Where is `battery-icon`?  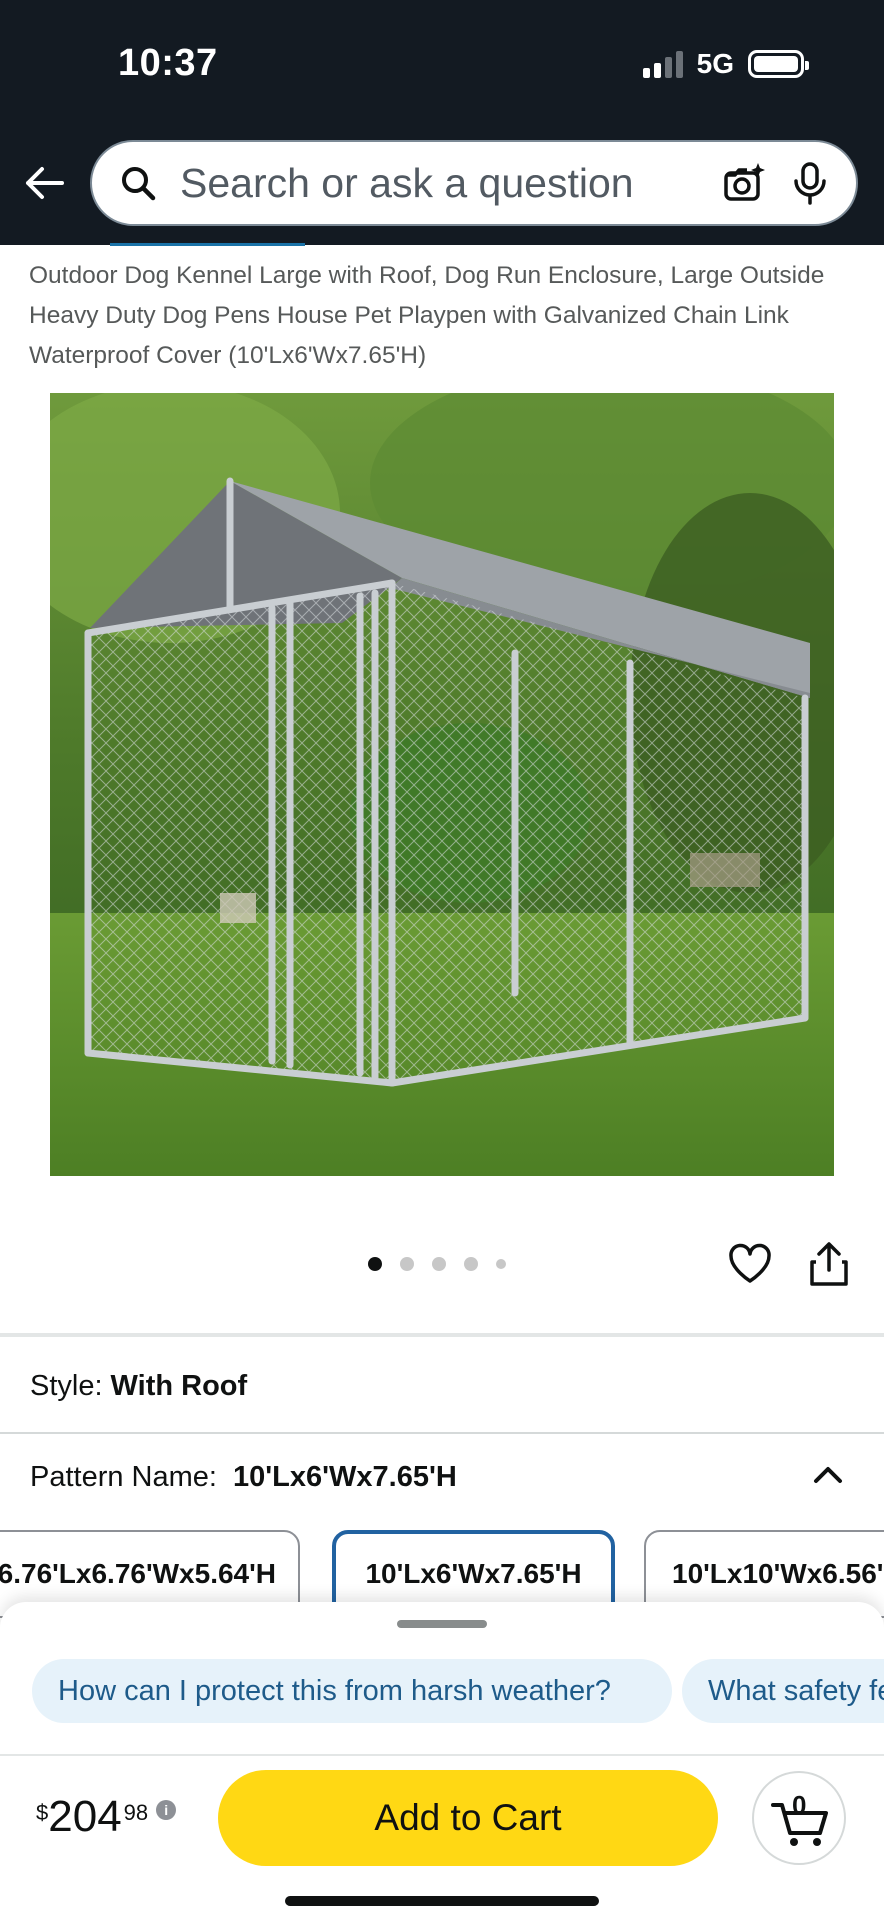
battery-icon is located at coordinates (778, 64).